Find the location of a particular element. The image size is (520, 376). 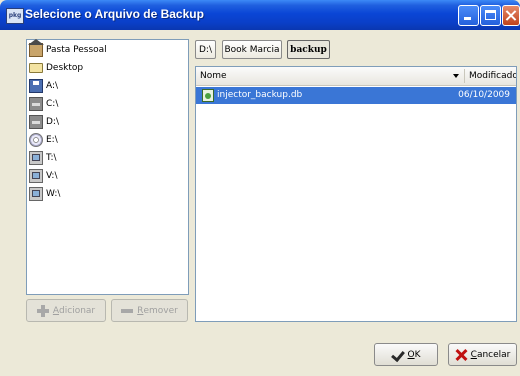

path-segment-backup: backup is located at coordinates (308, 49).